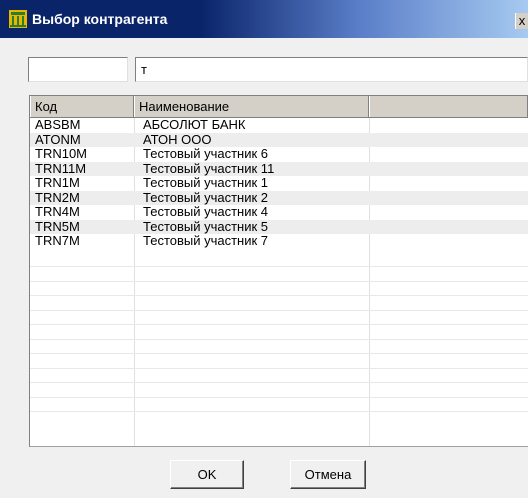 The image size is (528, 498). I want to click on ok-button: OK, so click(207, 474).